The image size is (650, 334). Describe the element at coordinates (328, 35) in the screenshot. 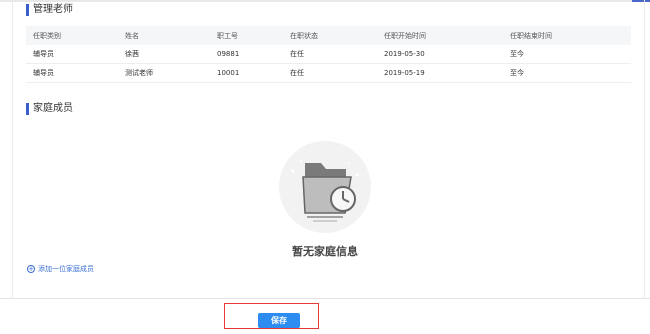

I see `table-header-row: 任职类别 姓名 职工号 在职状态 任职开始时间 任职结束时间` at that location.